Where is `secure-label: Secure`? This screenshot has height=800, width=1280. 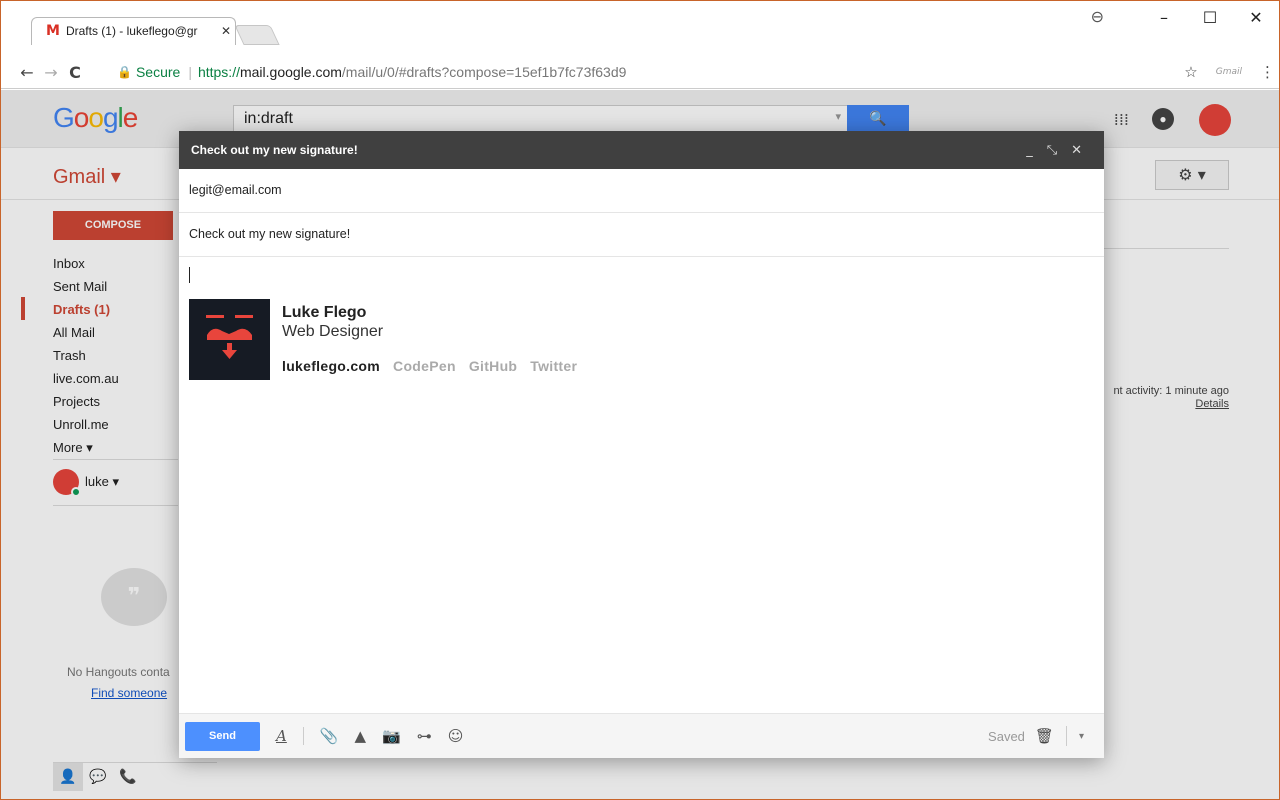
secure-label: Secure is located at coordinates (158, 72).